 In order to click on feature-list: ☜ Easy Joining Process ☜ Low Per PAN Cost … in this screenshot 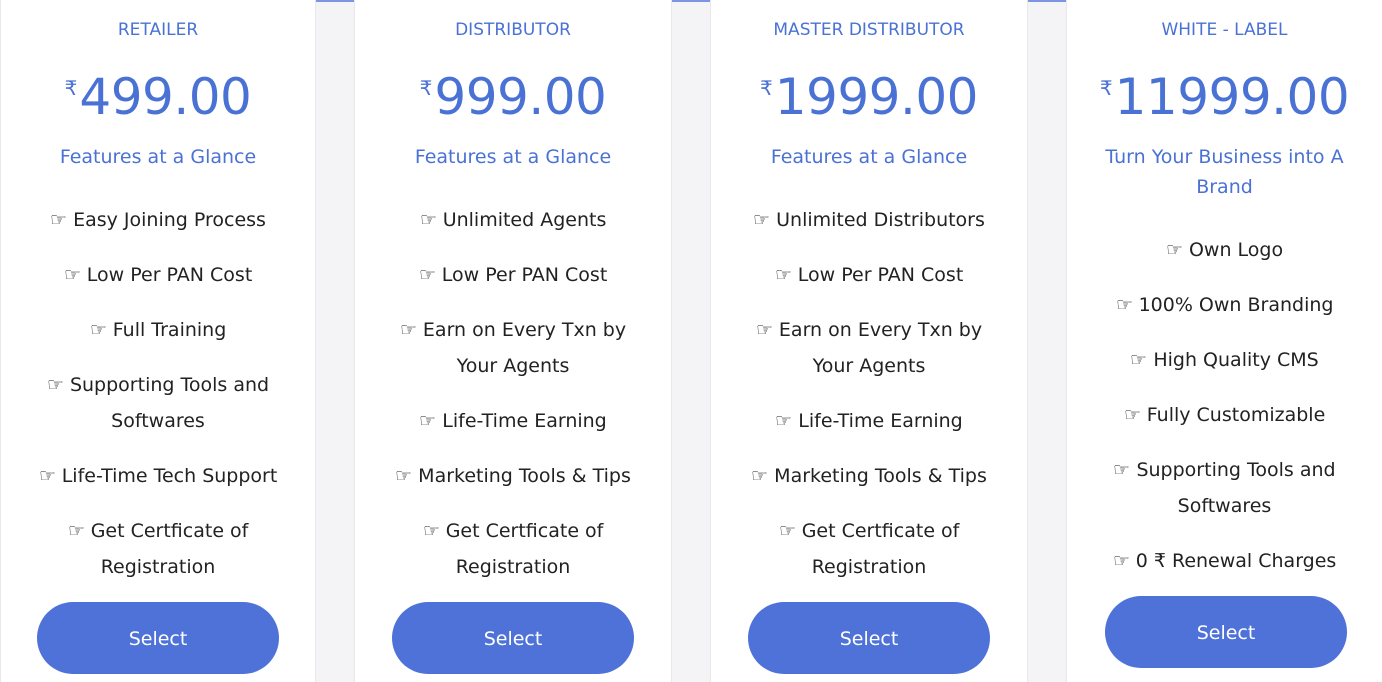, I will do `click(158, 403)`.